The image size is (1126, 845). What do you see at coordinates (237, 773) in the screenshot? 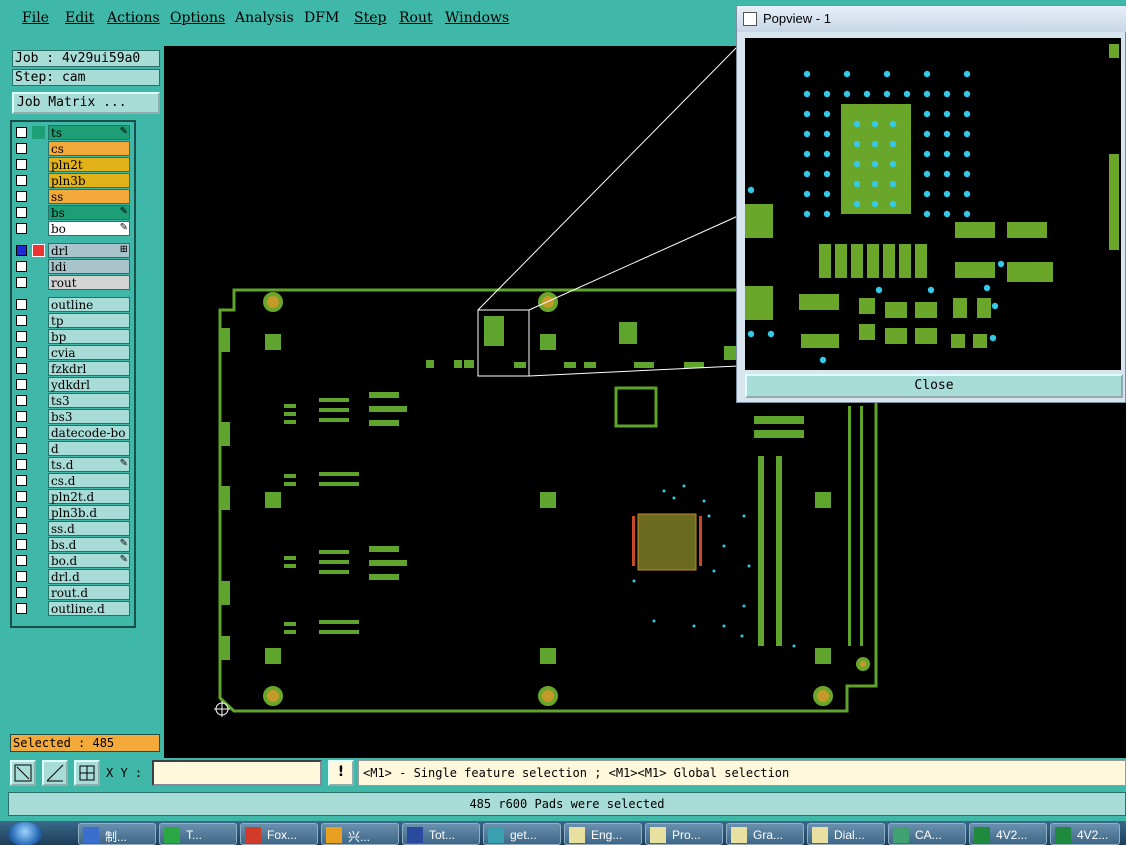
I see `xy-input` at bounding box center [237, 773].